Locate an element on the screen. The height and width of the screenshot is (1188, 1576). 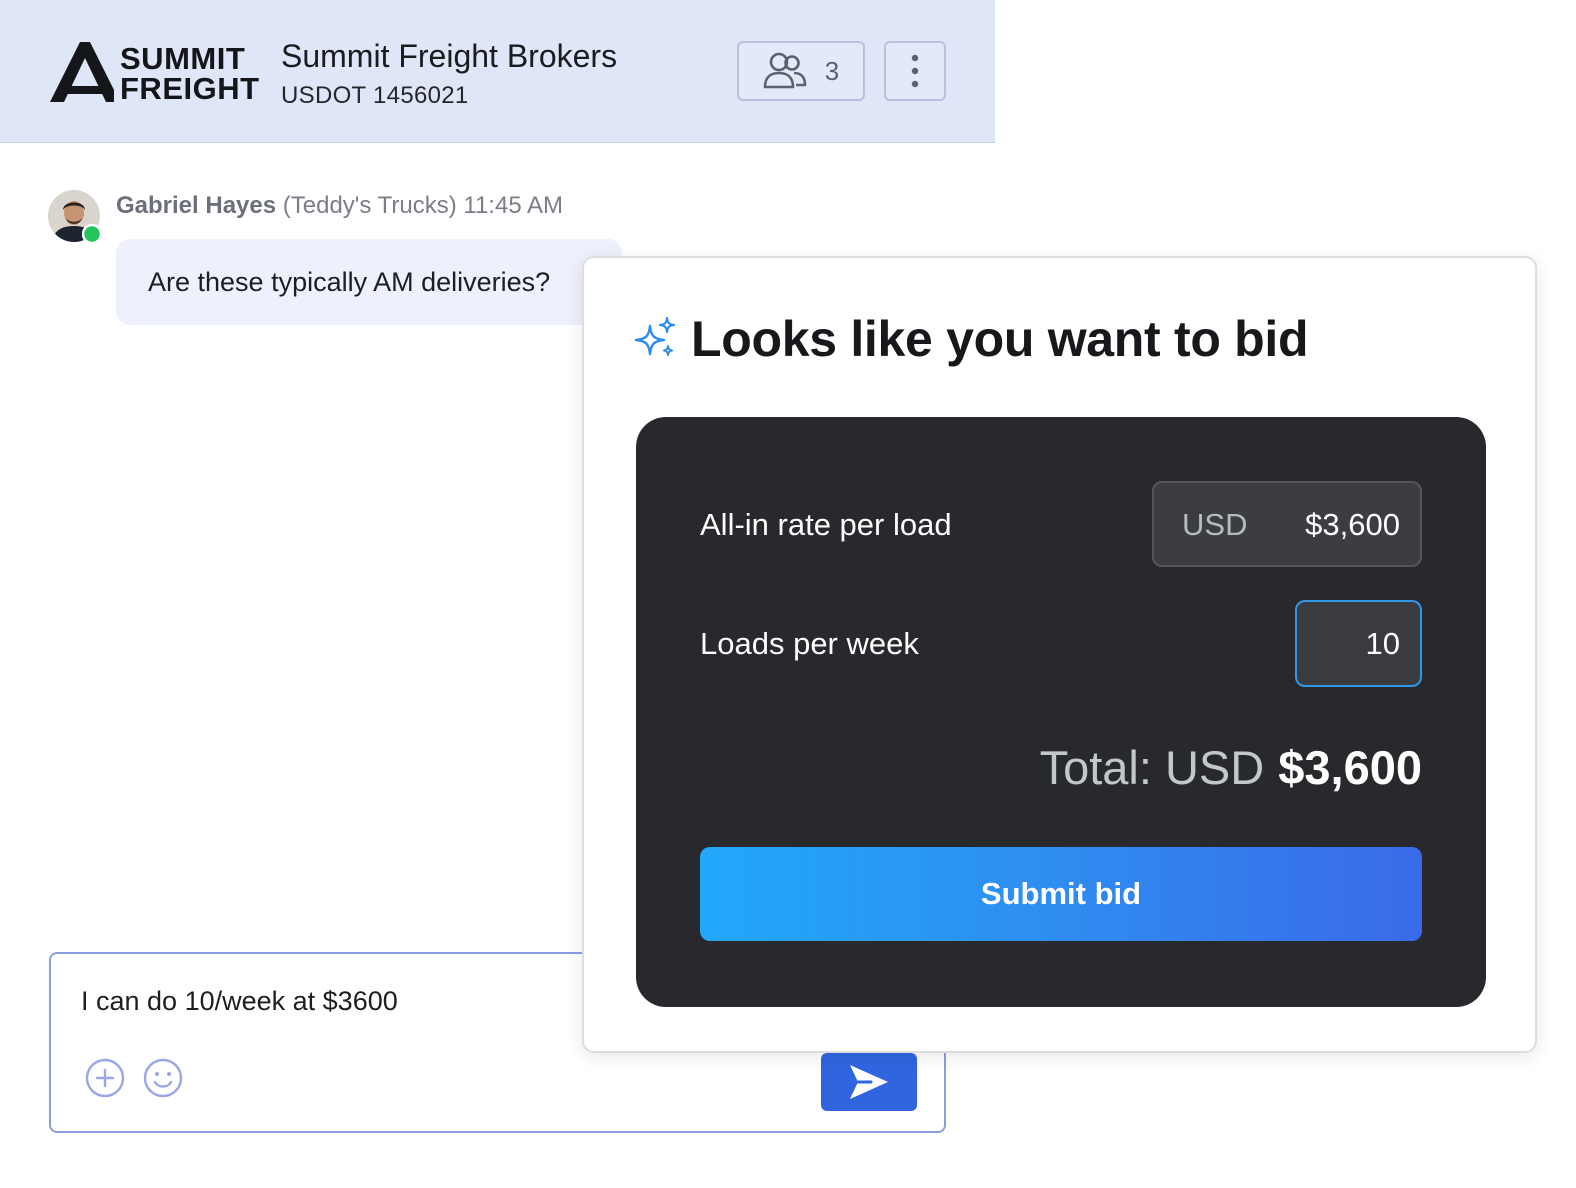
company-name: Summit Freight Brokers is located at coordinates (449, 56).